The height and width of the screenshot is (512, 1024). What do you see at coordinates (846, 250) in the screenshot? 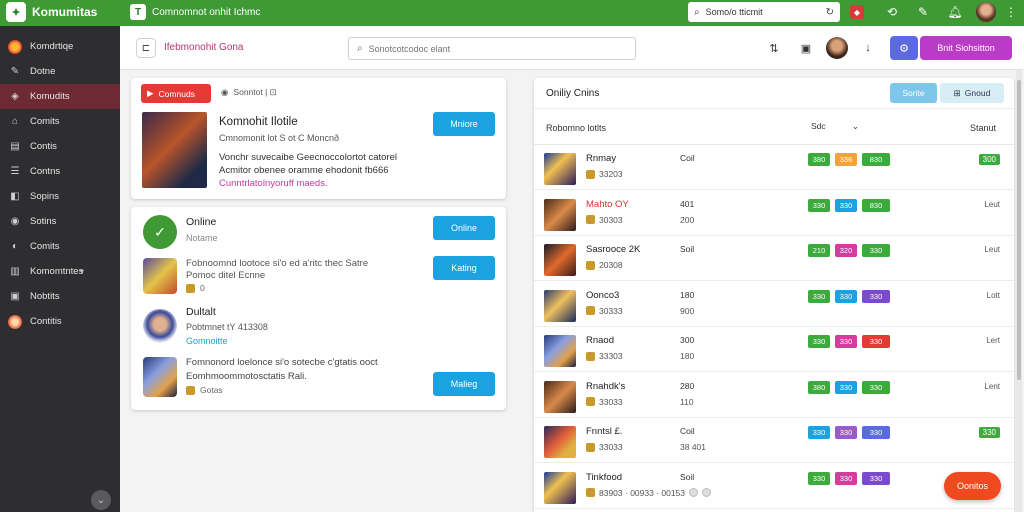
I see `status-badge: 320` at bounding box center [846, 250].